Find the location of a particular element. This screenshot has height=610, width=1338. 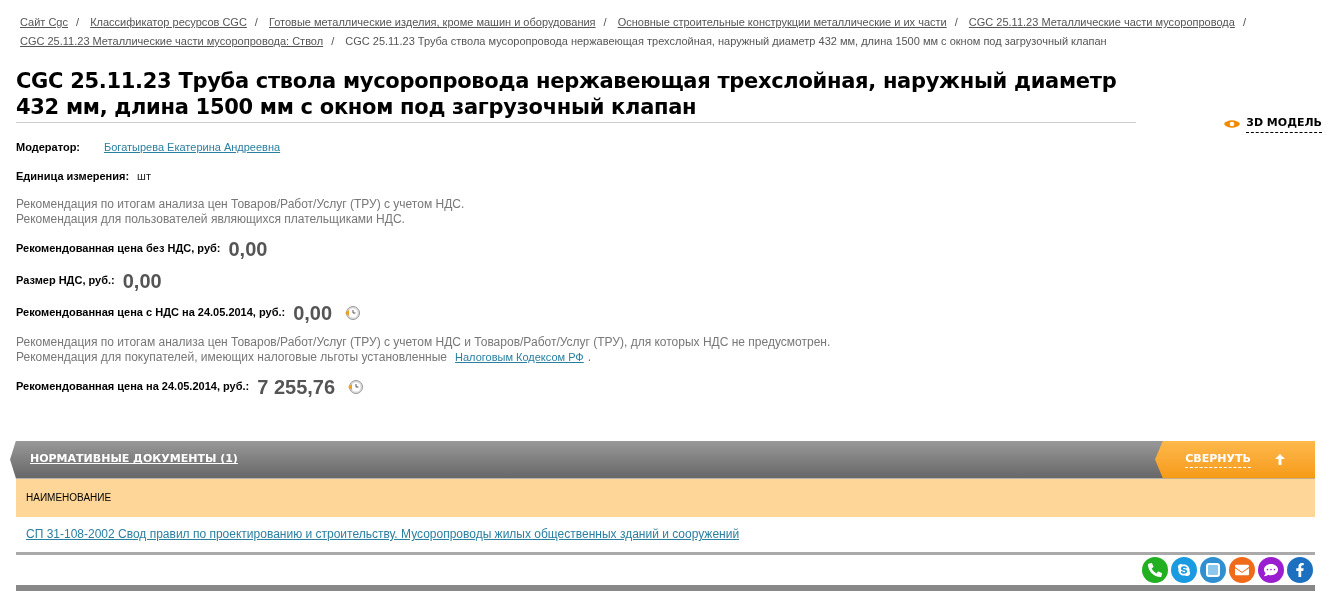

breadcrumb-current: CGC 25.11.23 Труба ствола мусоропровода нержавеющая трехслойная, наружный диаметр 432 мм, длина 1500 мм с окном под загрузочный клапан is located at coordinates (726, 41).